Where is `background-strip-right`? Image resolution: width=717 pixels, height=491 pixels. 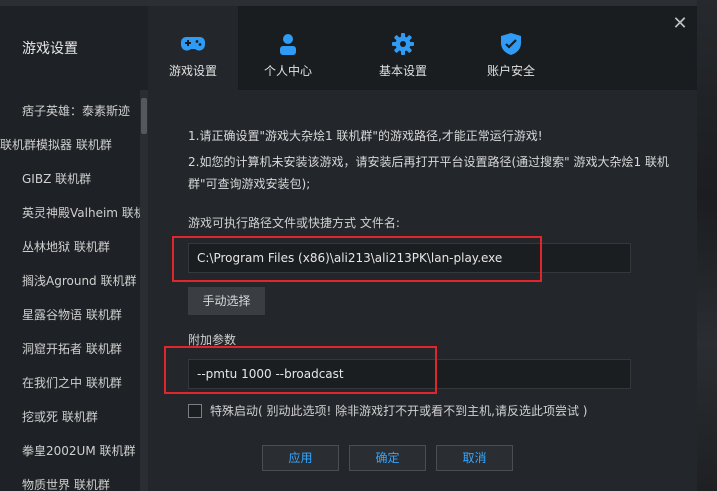
background-strip-right is located at coordinates (707, 245).